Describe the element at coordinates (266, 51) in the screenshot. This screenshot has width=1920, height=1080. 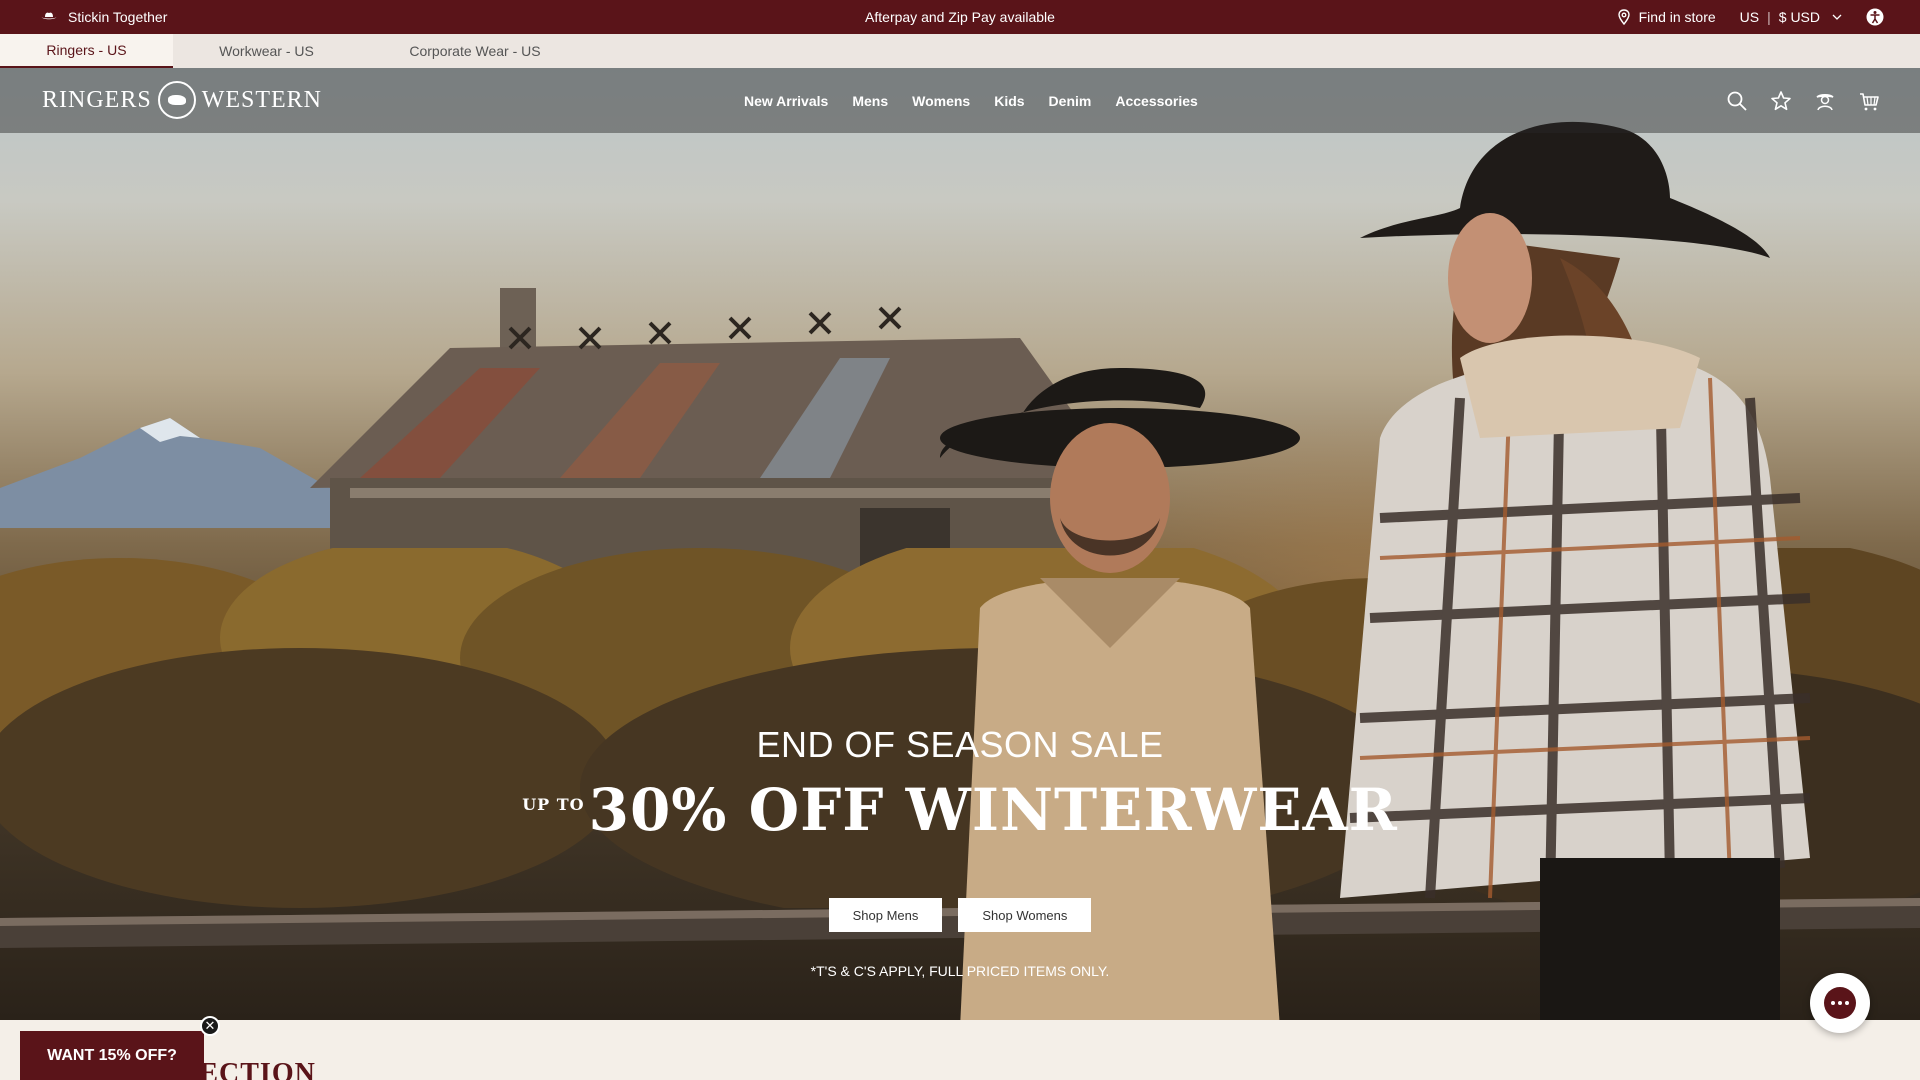
I see `tab-workwear-us: Workwear - US` at that location.